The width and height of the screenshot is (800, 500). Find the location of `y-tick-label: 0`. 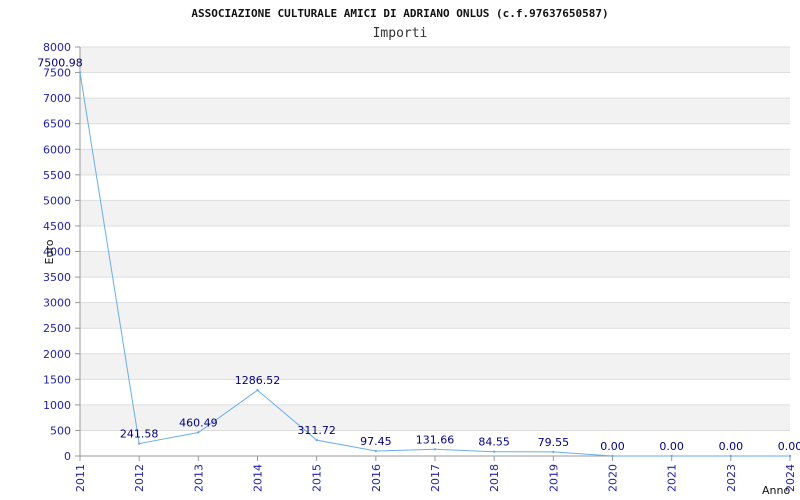

y-tick-label: 0 is located at coordinates (67, 456).